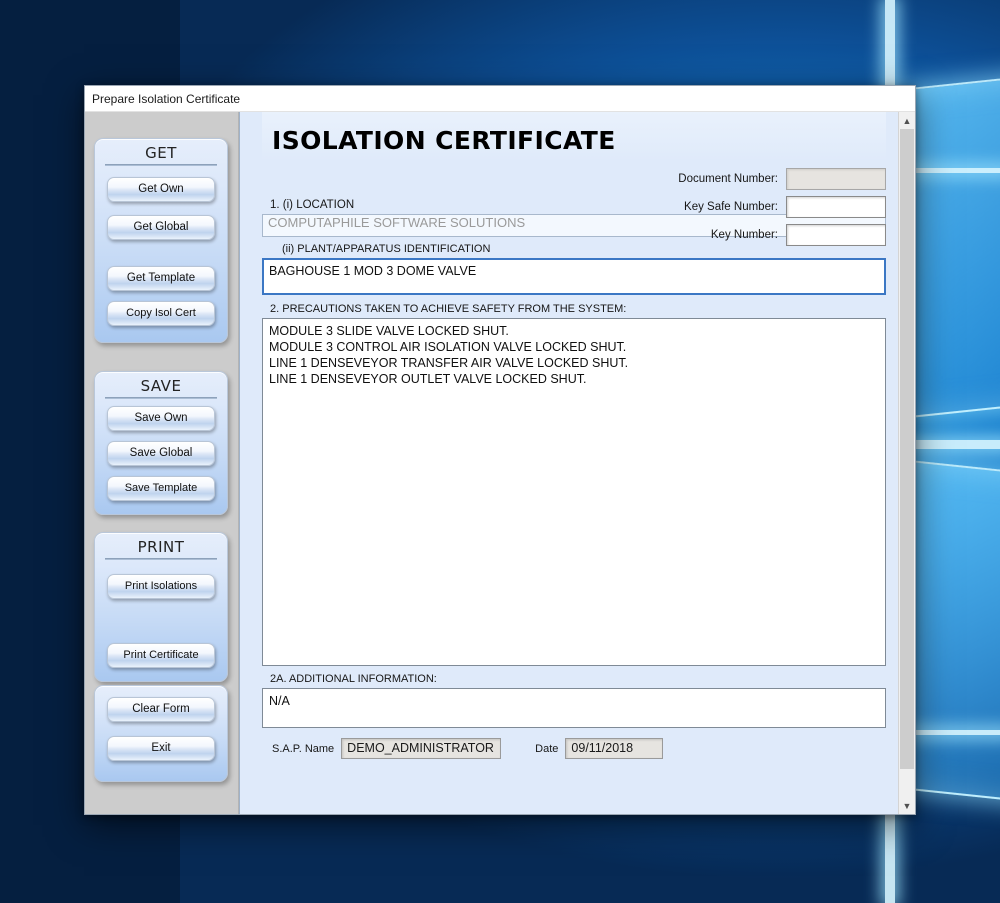  Describe the element at coordinates (547, 748) in the screenshot. I see `date-label: Date` at that location.